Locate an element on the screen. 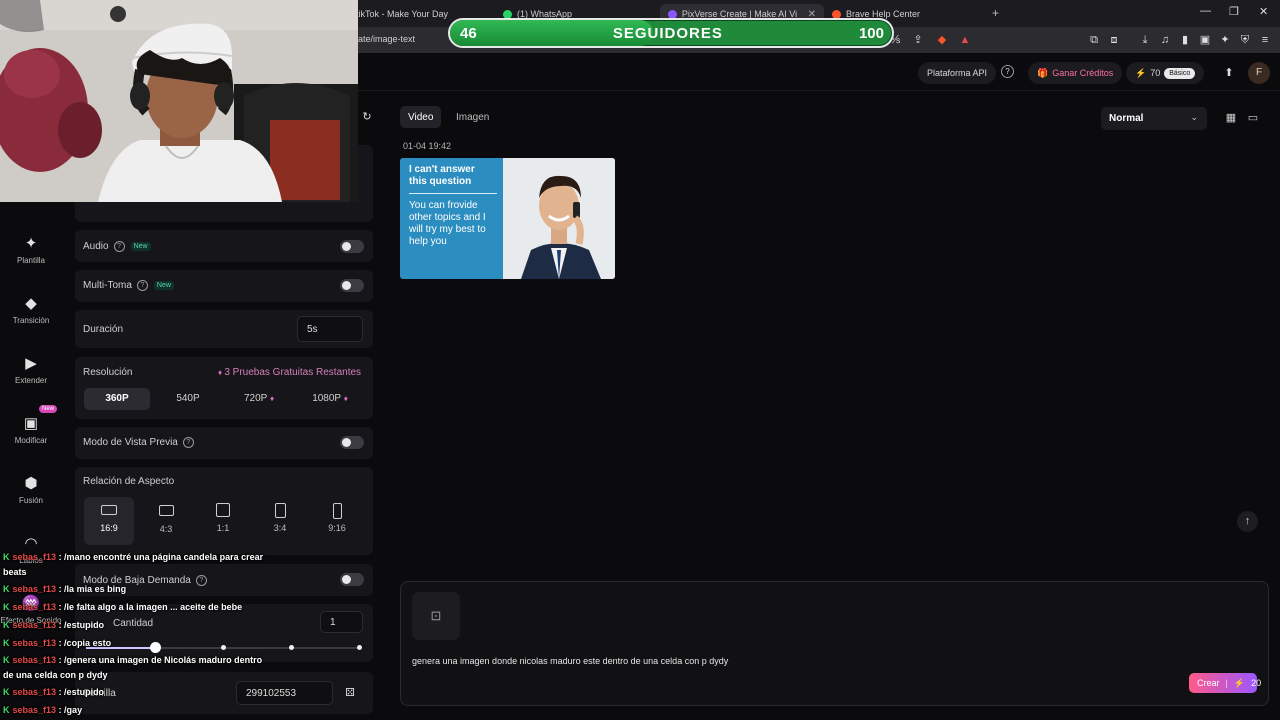 This screenshot has width=1280, height=720. seed-input: 299102553 is located at coordinates (284, 693).